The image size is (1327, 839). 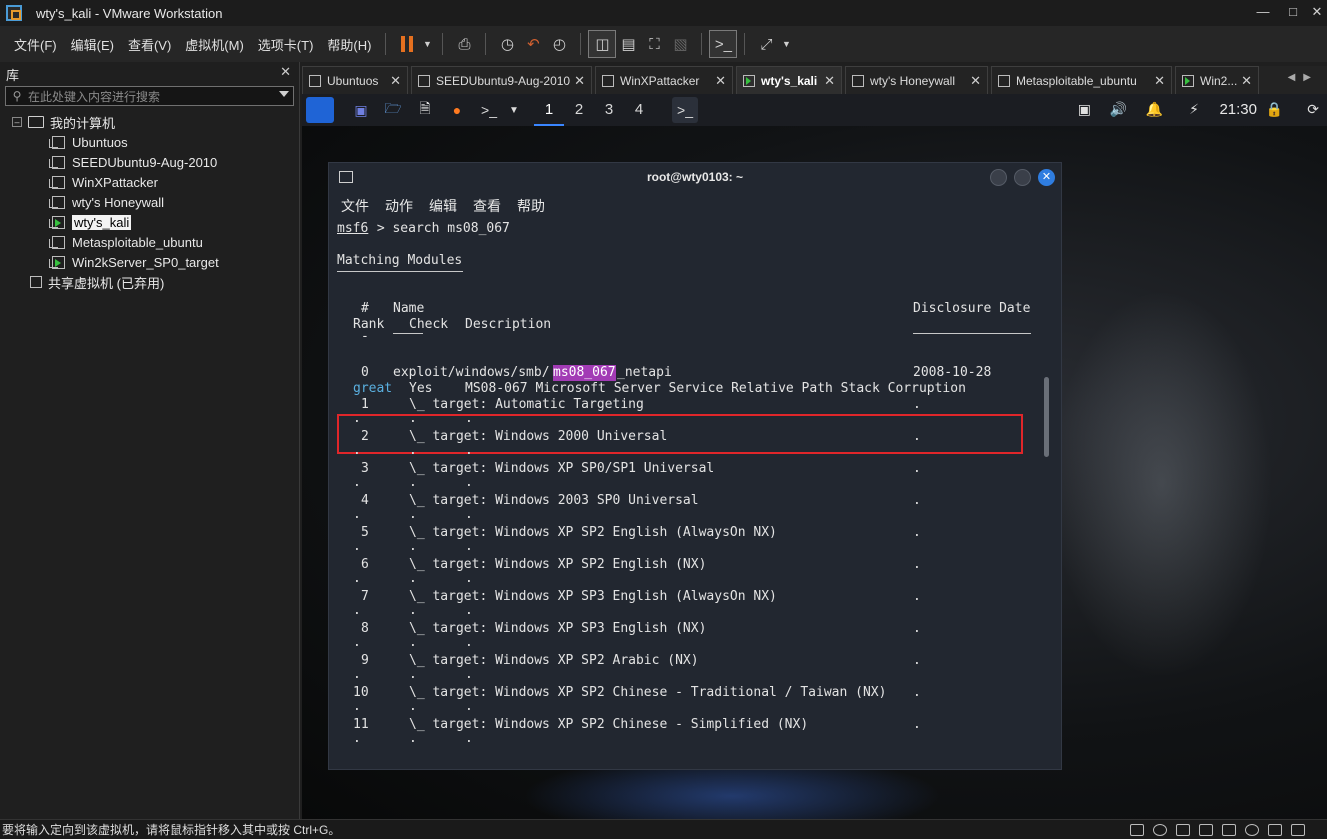 What do you see at coordinates (685, 110) in the screenshot?
I see `taskbar-terminal-icon: >_` at bounding box center [685, 110].